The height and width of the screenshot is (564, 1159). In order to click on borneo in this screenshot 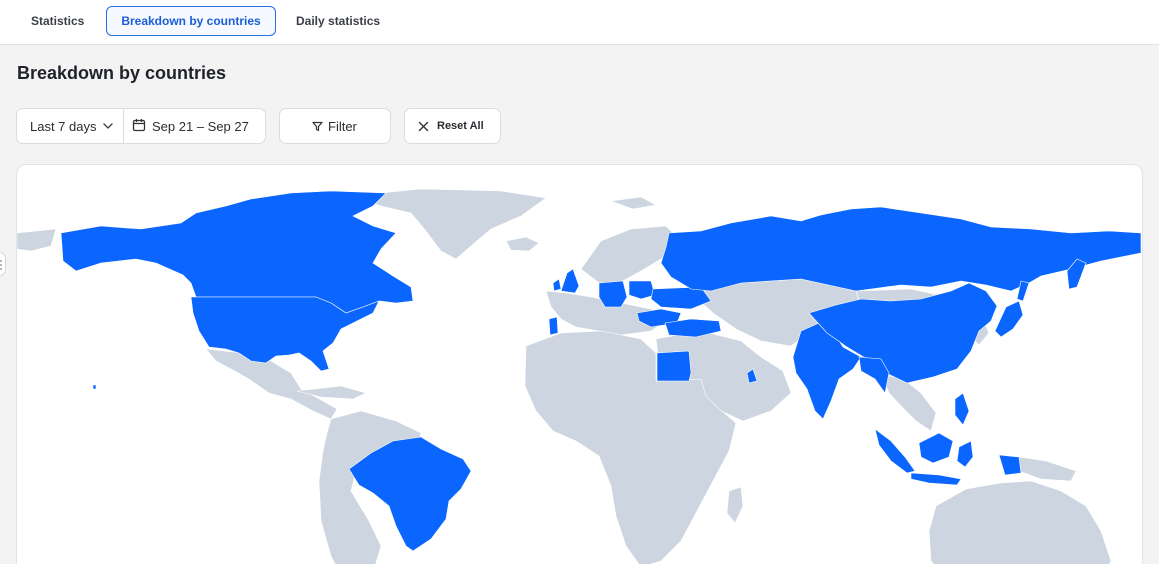, I will do `click(936, 448)`.